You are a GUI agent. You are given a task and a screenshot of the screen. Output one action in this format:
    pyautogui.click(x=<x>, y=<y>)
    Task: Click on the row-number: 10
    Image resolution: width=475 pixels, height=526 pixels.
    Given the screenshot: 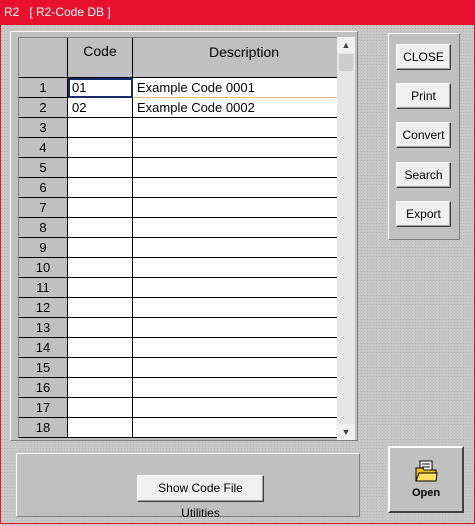 What is the action you would take?
    pyautogui.click(x=43, y=268)
    